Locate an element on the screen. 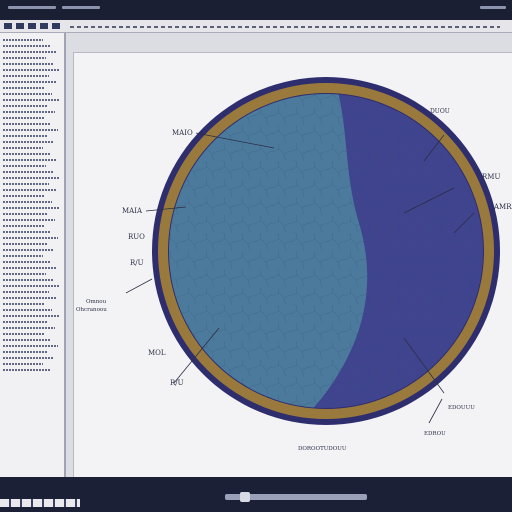 The height and width of the screenshot is (512, 512). redo-icon is located at coordinates (44, 26).